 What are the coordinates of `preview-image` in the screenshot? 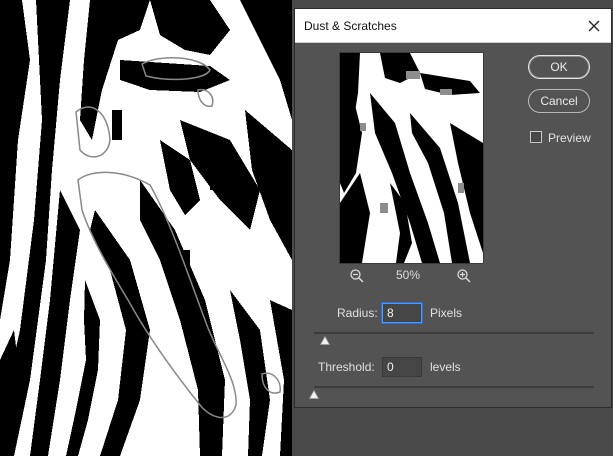 It's located at (411, 158).